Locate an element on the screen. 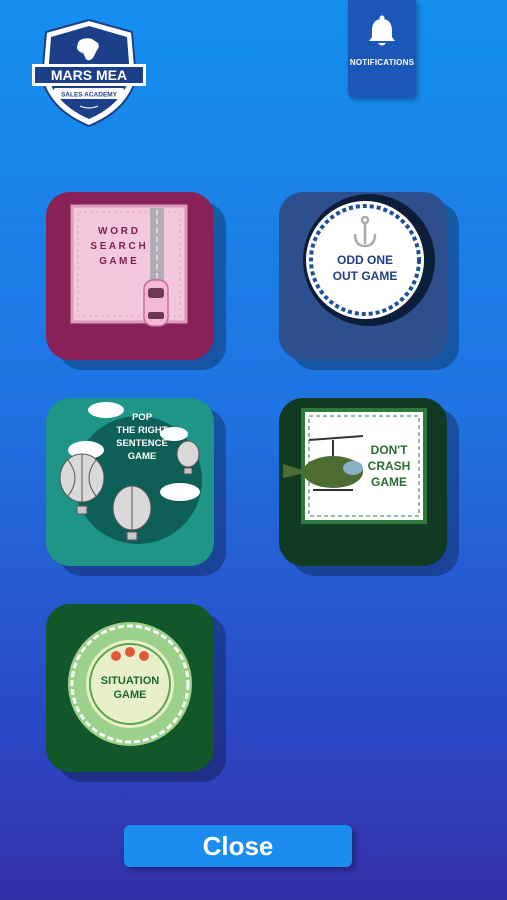  dont-crash-line-1: DON'T is located at coordinates (390, 450).